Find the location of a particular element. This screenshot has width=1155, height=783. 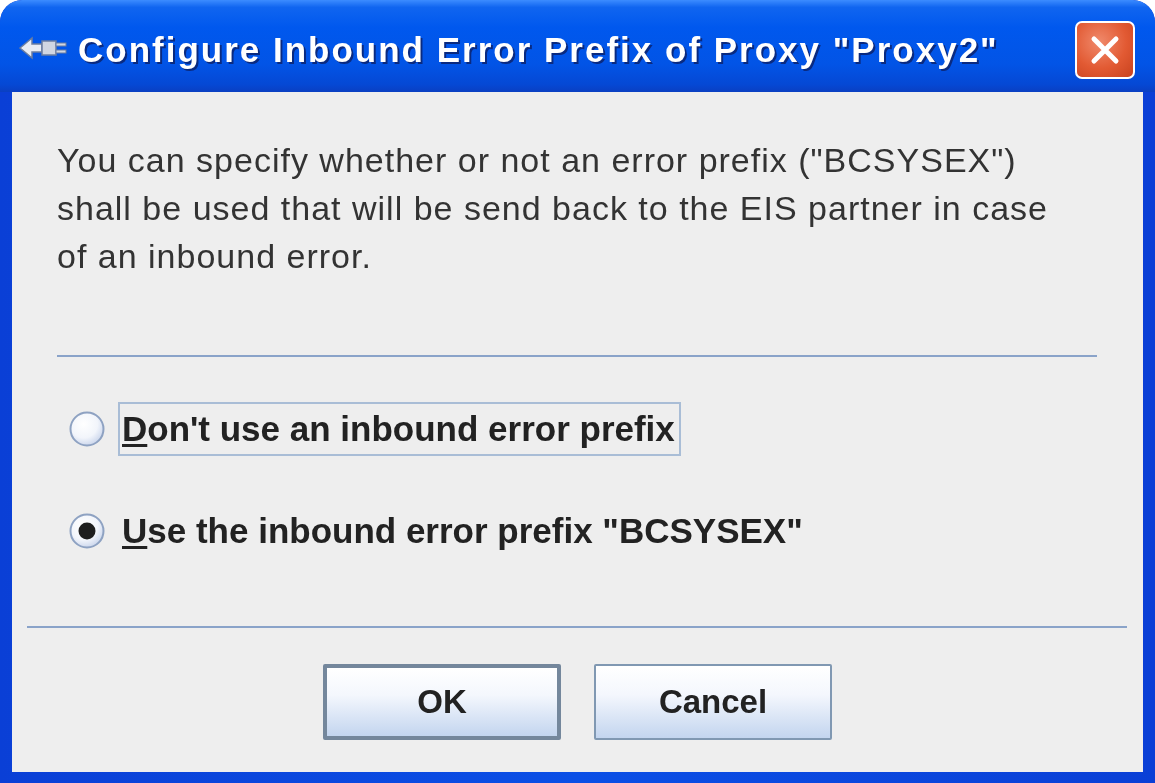

close-button is located at coordinates (1105, 50).